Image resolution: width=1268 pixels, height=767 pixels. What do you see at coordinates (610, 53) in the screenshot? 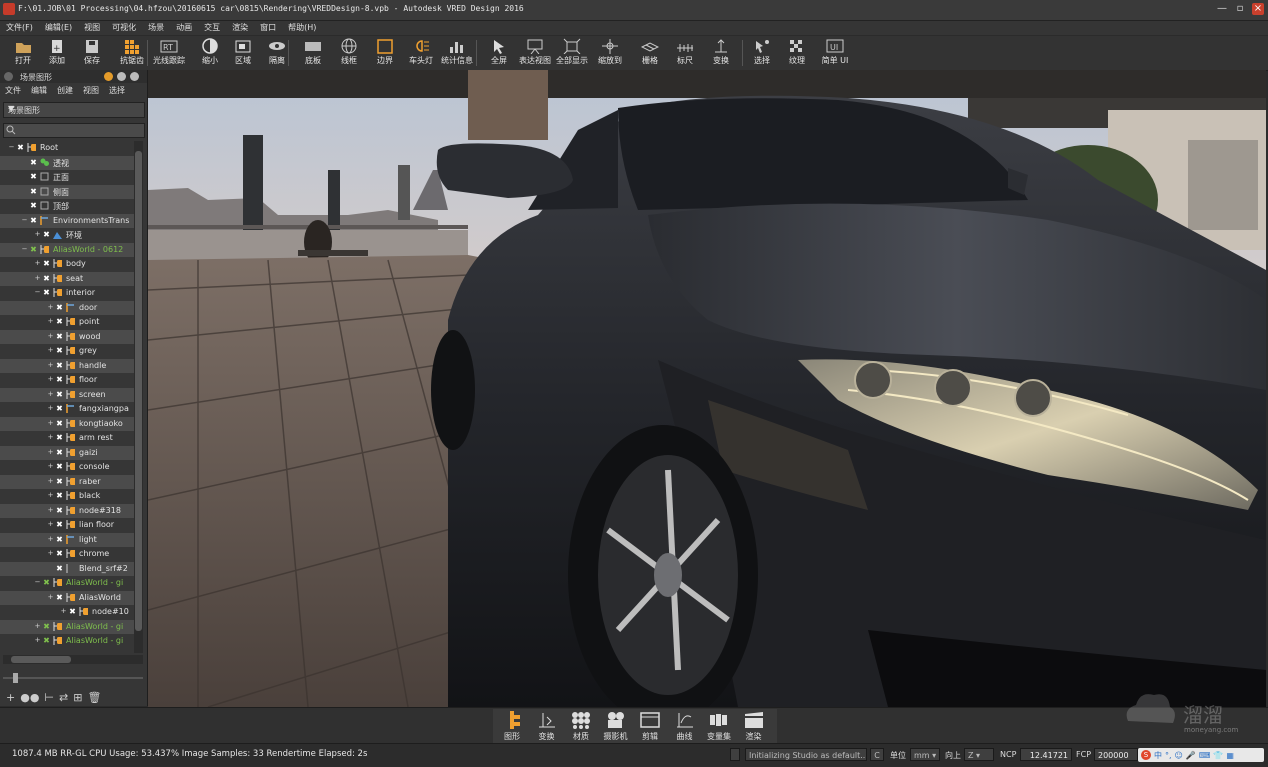
I see `toolbar-button-16: 缩放到` at bounding box center [610, 53].